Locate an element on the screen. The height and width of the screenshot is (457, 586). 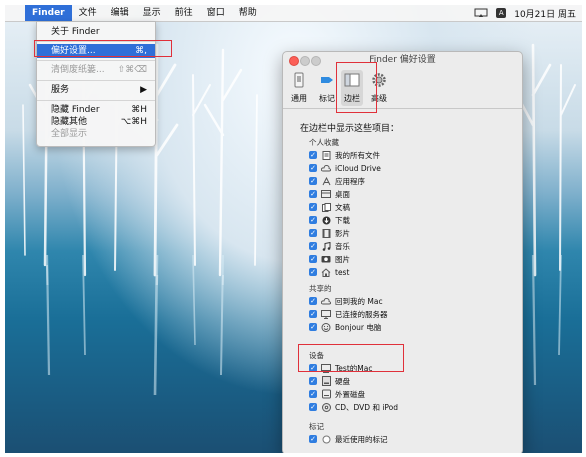
applications-icon is located at coordinates (326, 181).